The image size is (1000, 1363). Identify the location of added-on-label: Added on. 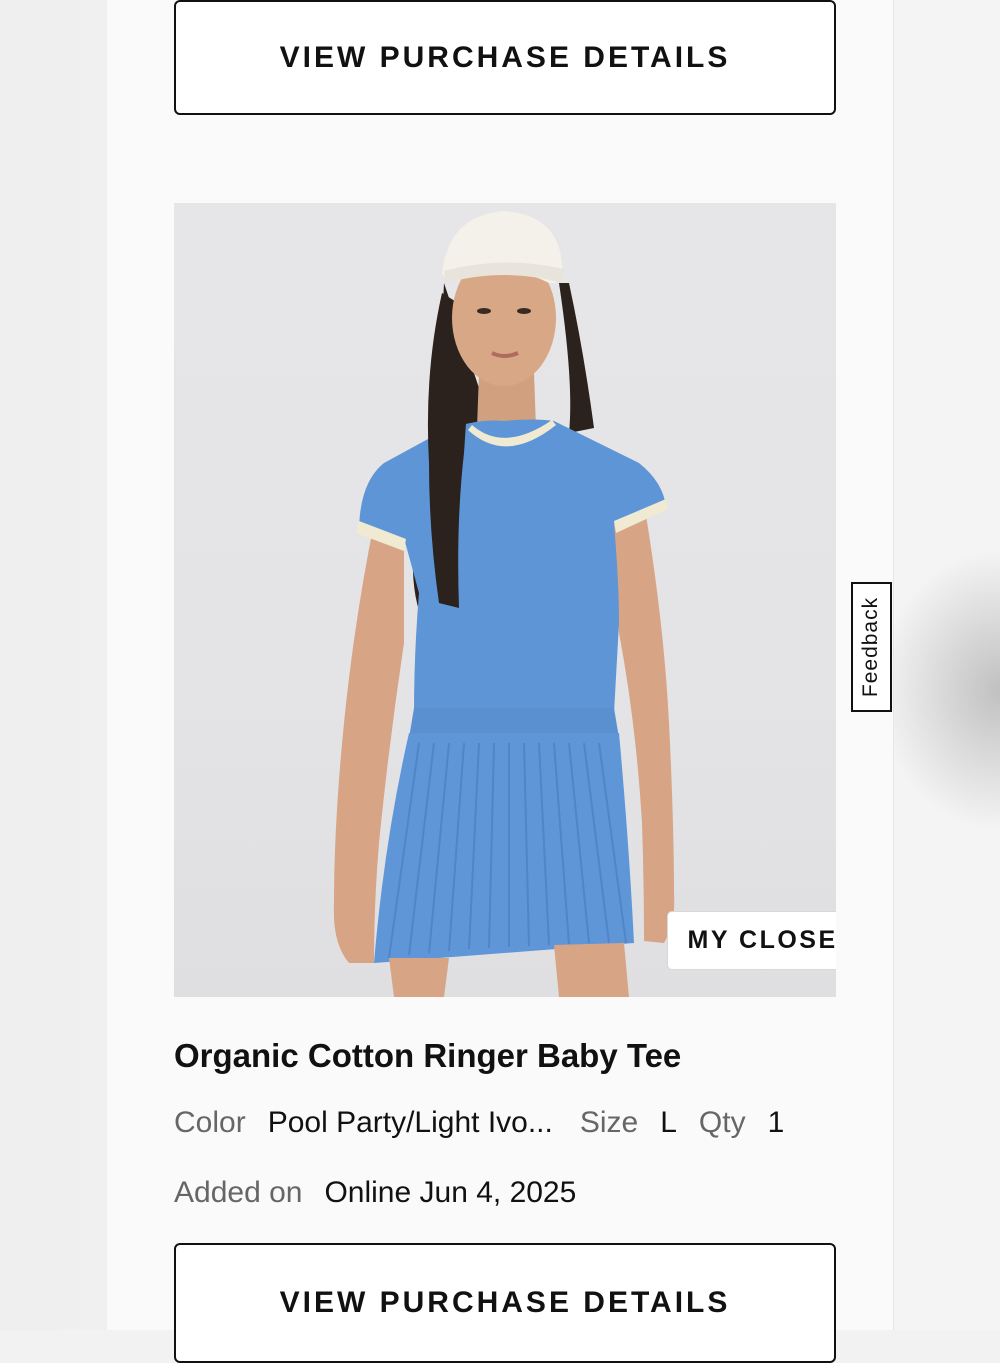
(238, 1193).